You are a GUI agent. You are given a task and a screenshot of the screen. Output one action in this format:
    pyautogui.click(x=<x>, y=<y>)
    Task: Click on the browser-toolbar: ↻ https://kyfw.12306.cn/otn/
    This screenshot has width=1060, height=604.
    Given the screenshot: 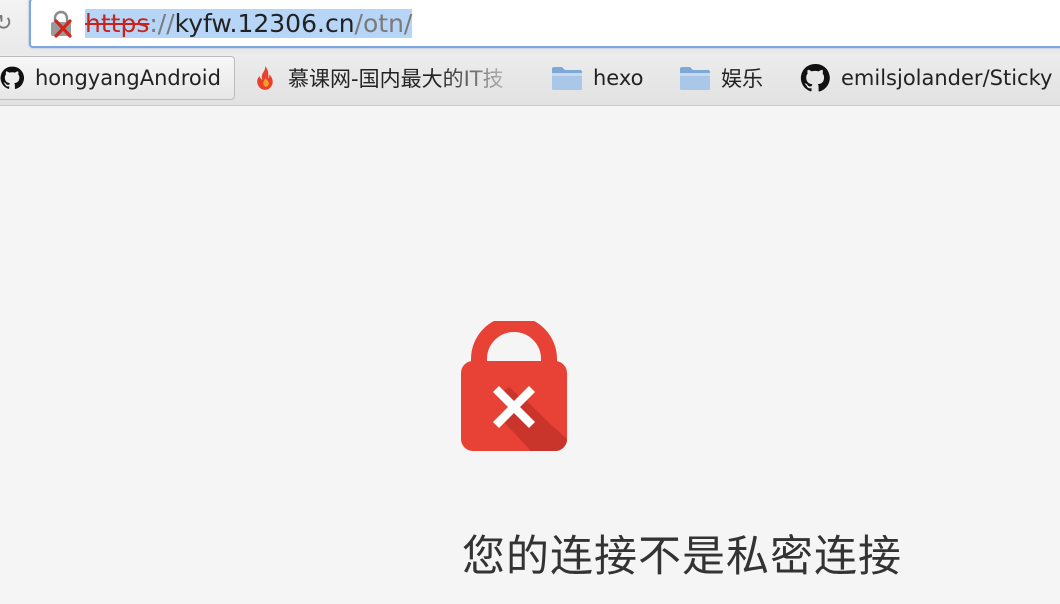 What is the action you would take?
    pyautogui.click(x=530, y=27)
    